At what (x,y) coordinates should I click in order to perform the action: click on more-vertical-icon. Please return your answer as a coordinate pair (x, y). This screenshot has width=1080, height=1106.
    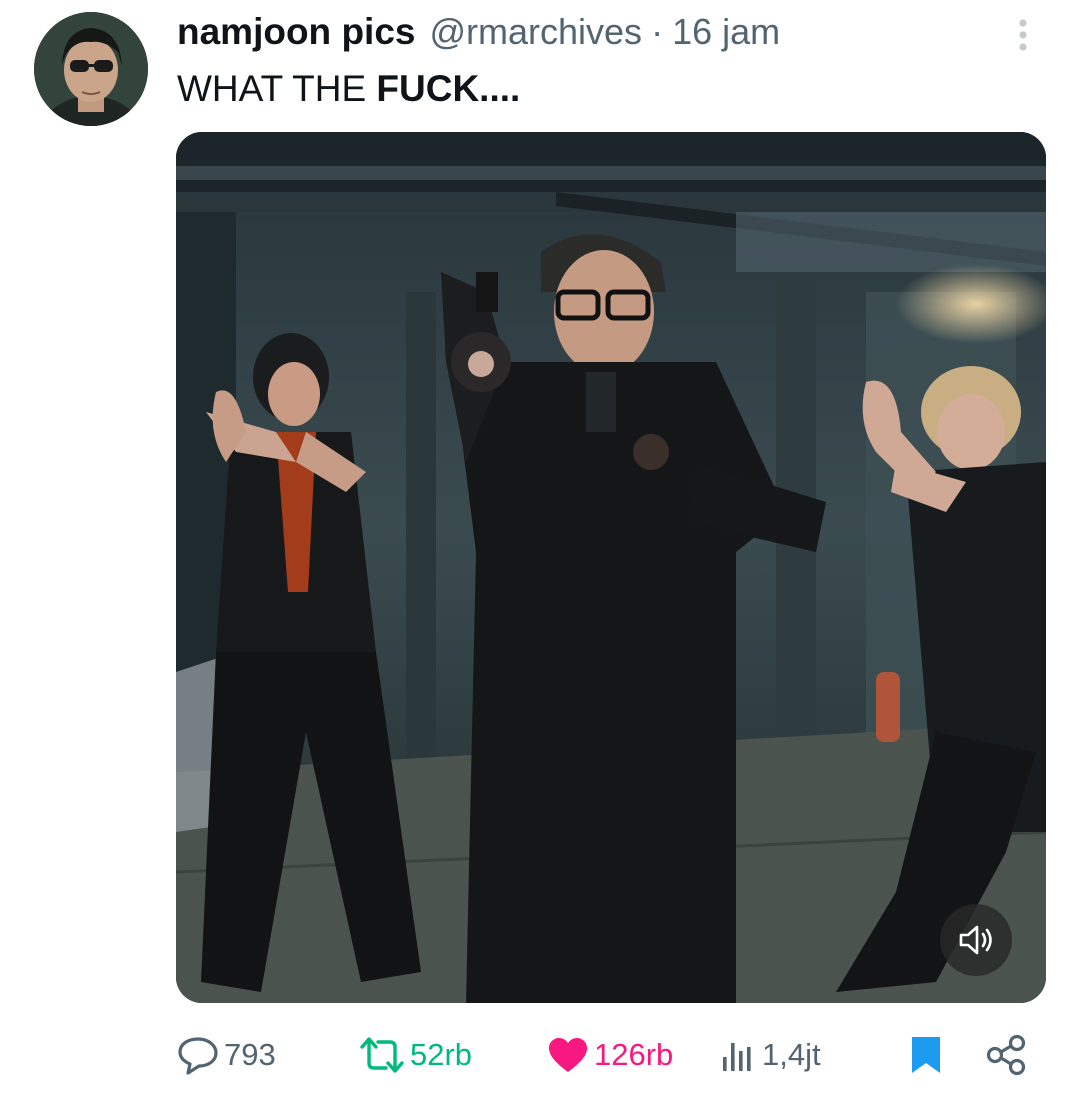
    Looking at the image, I should click on (1023, 35).